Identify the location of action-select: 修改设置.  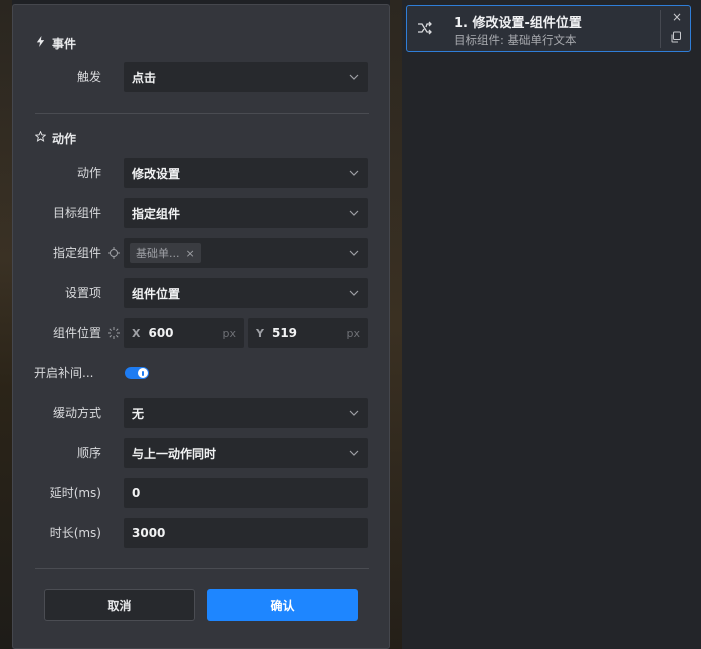
(246, 173).